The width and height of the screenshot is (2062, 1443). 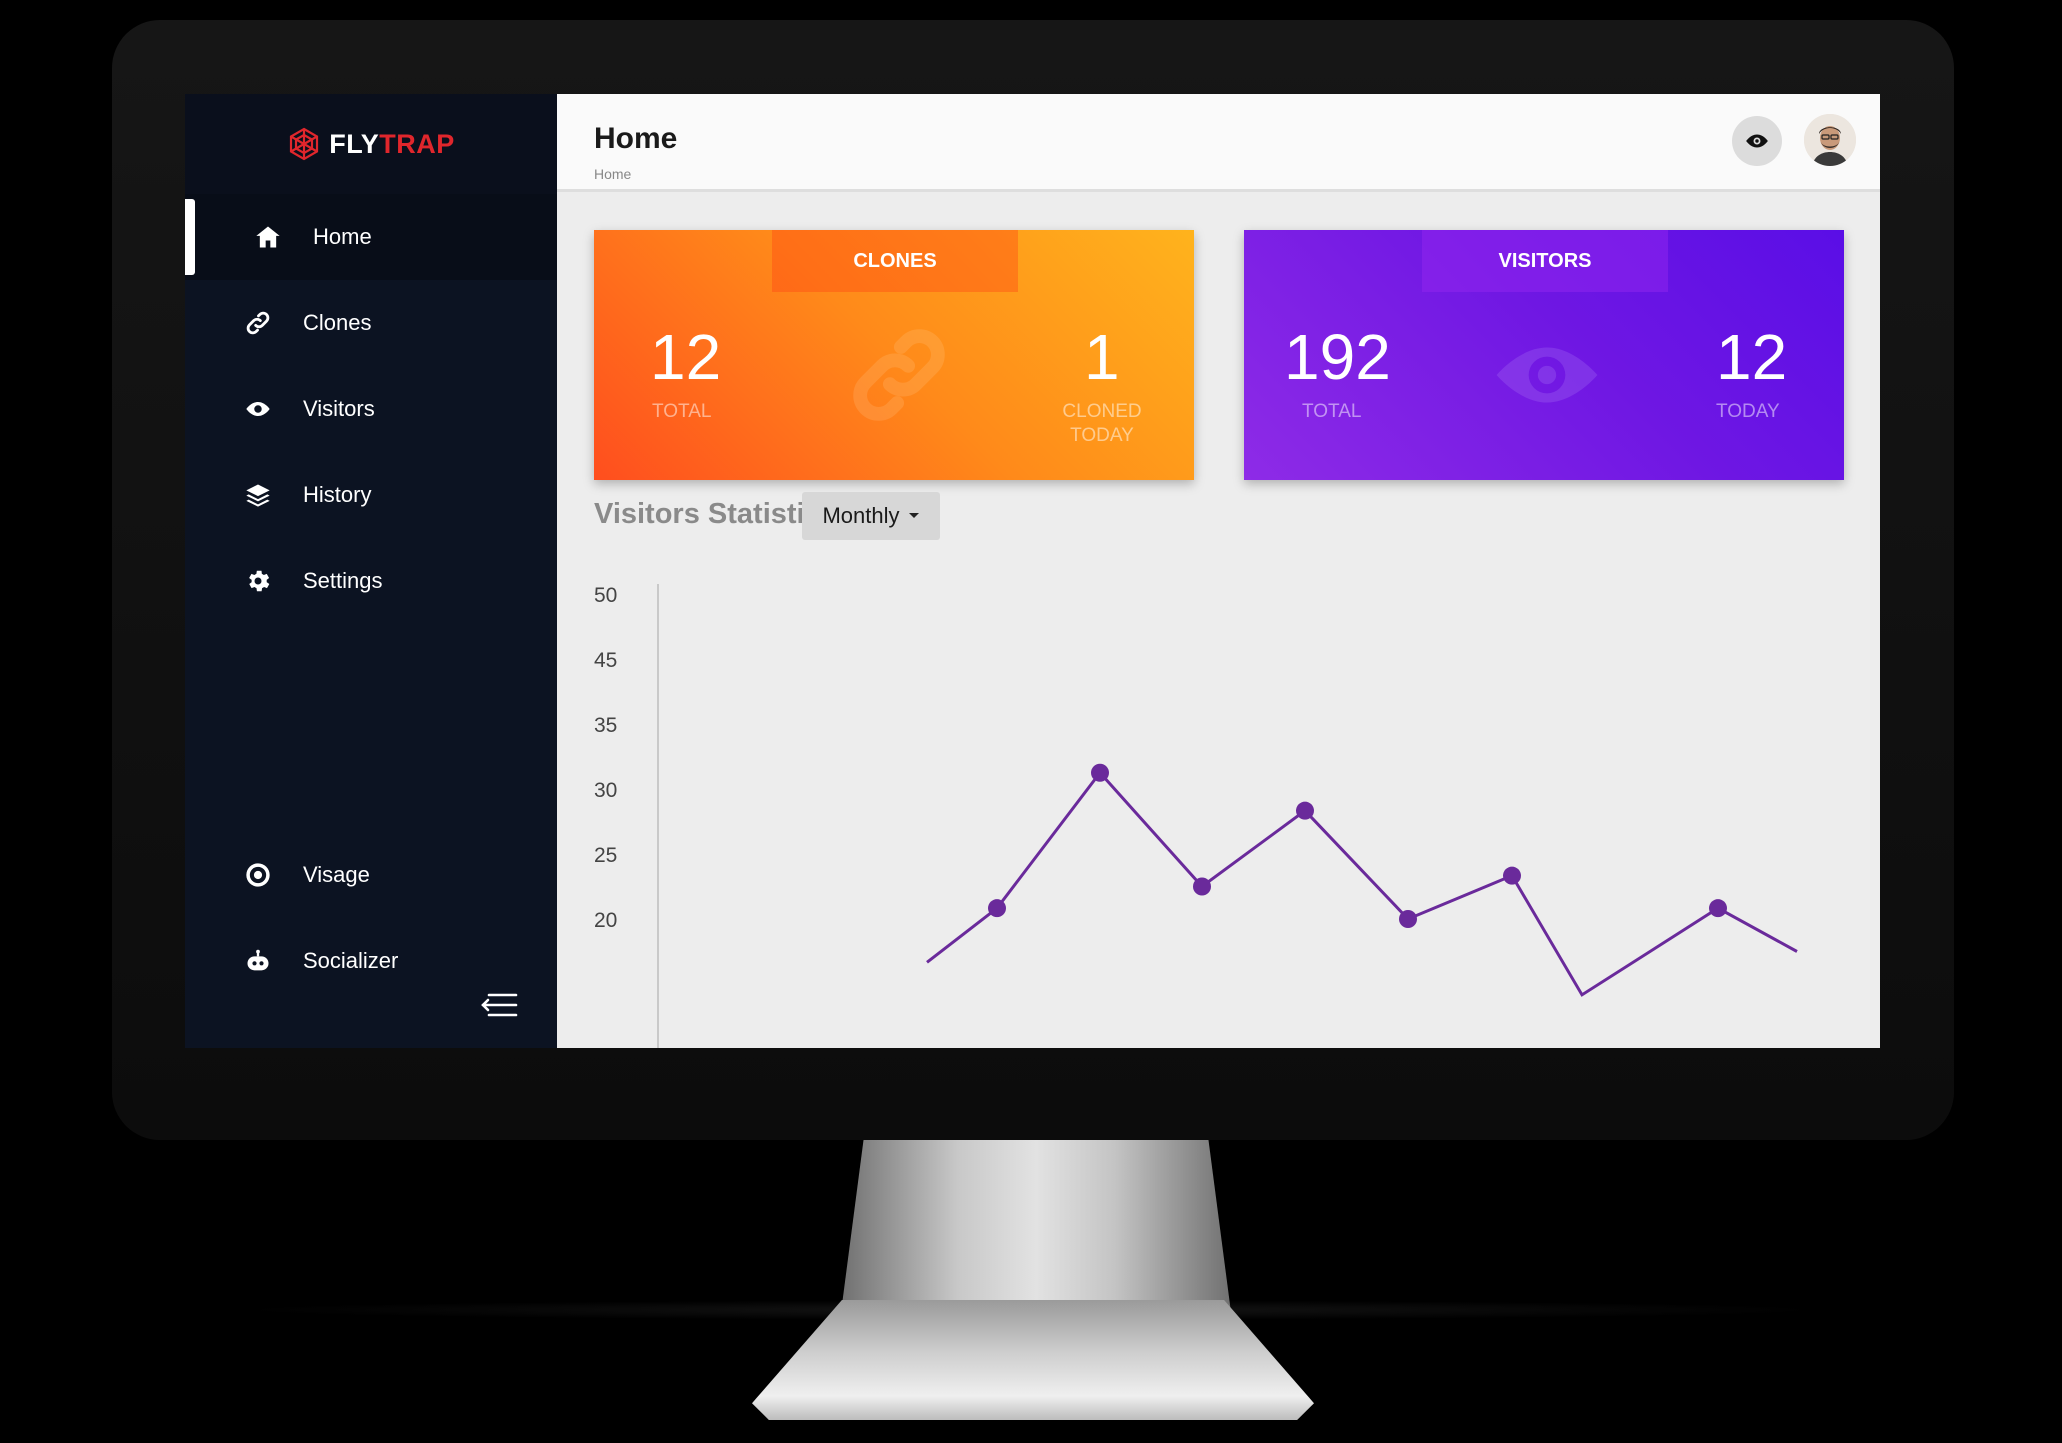 What do you see at coordinates (337, 494) in the screenshot?
I see `sidebar-item-label: History` at bounding box center [337, 494].